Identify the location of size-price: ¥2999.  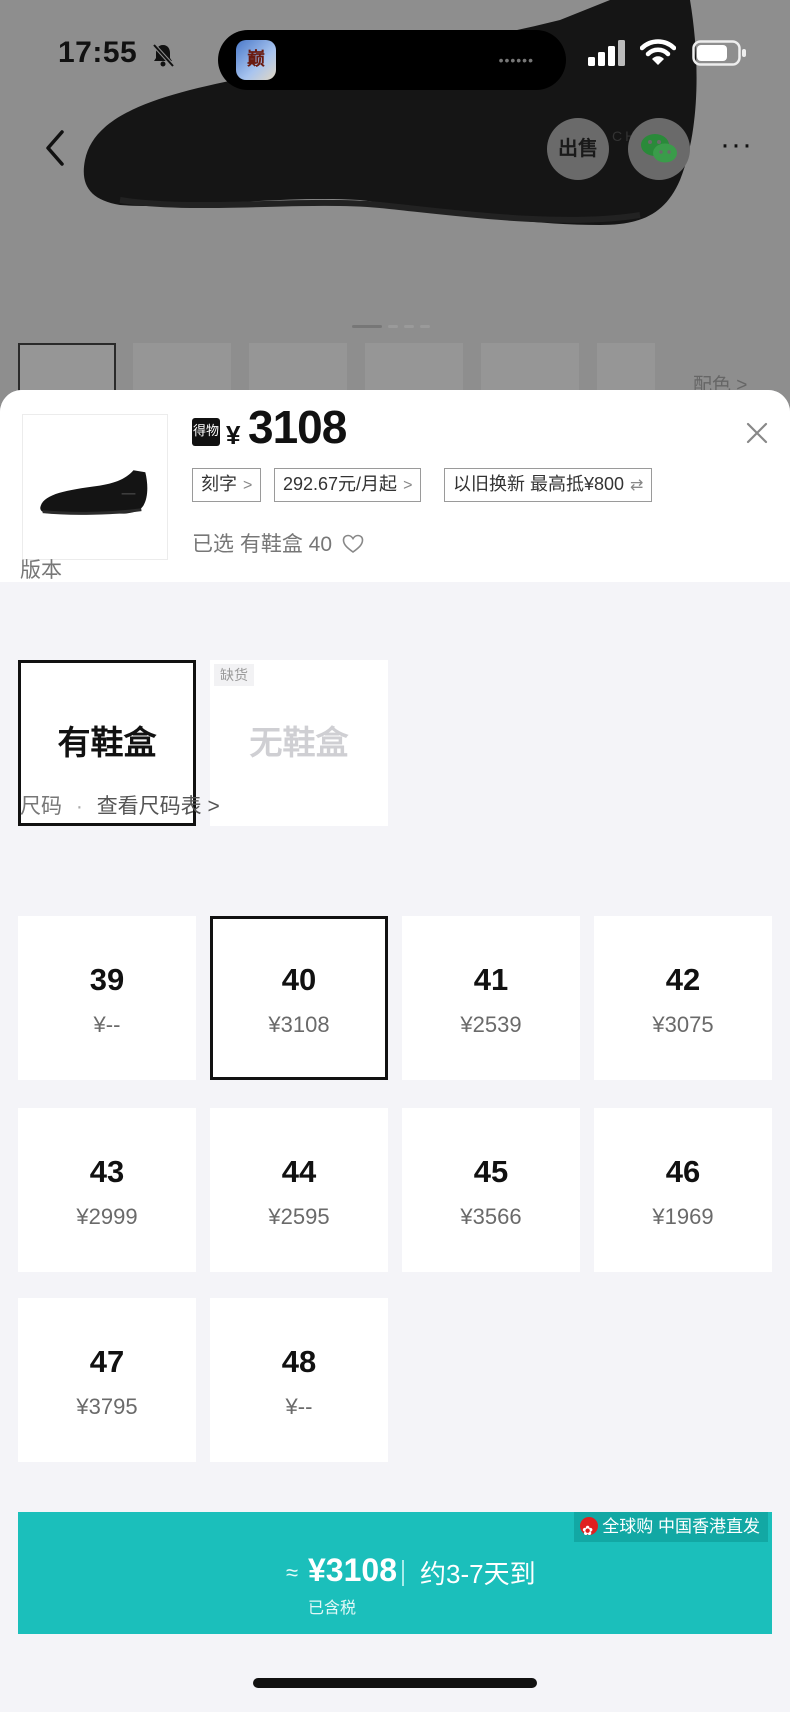
(107, 1216).